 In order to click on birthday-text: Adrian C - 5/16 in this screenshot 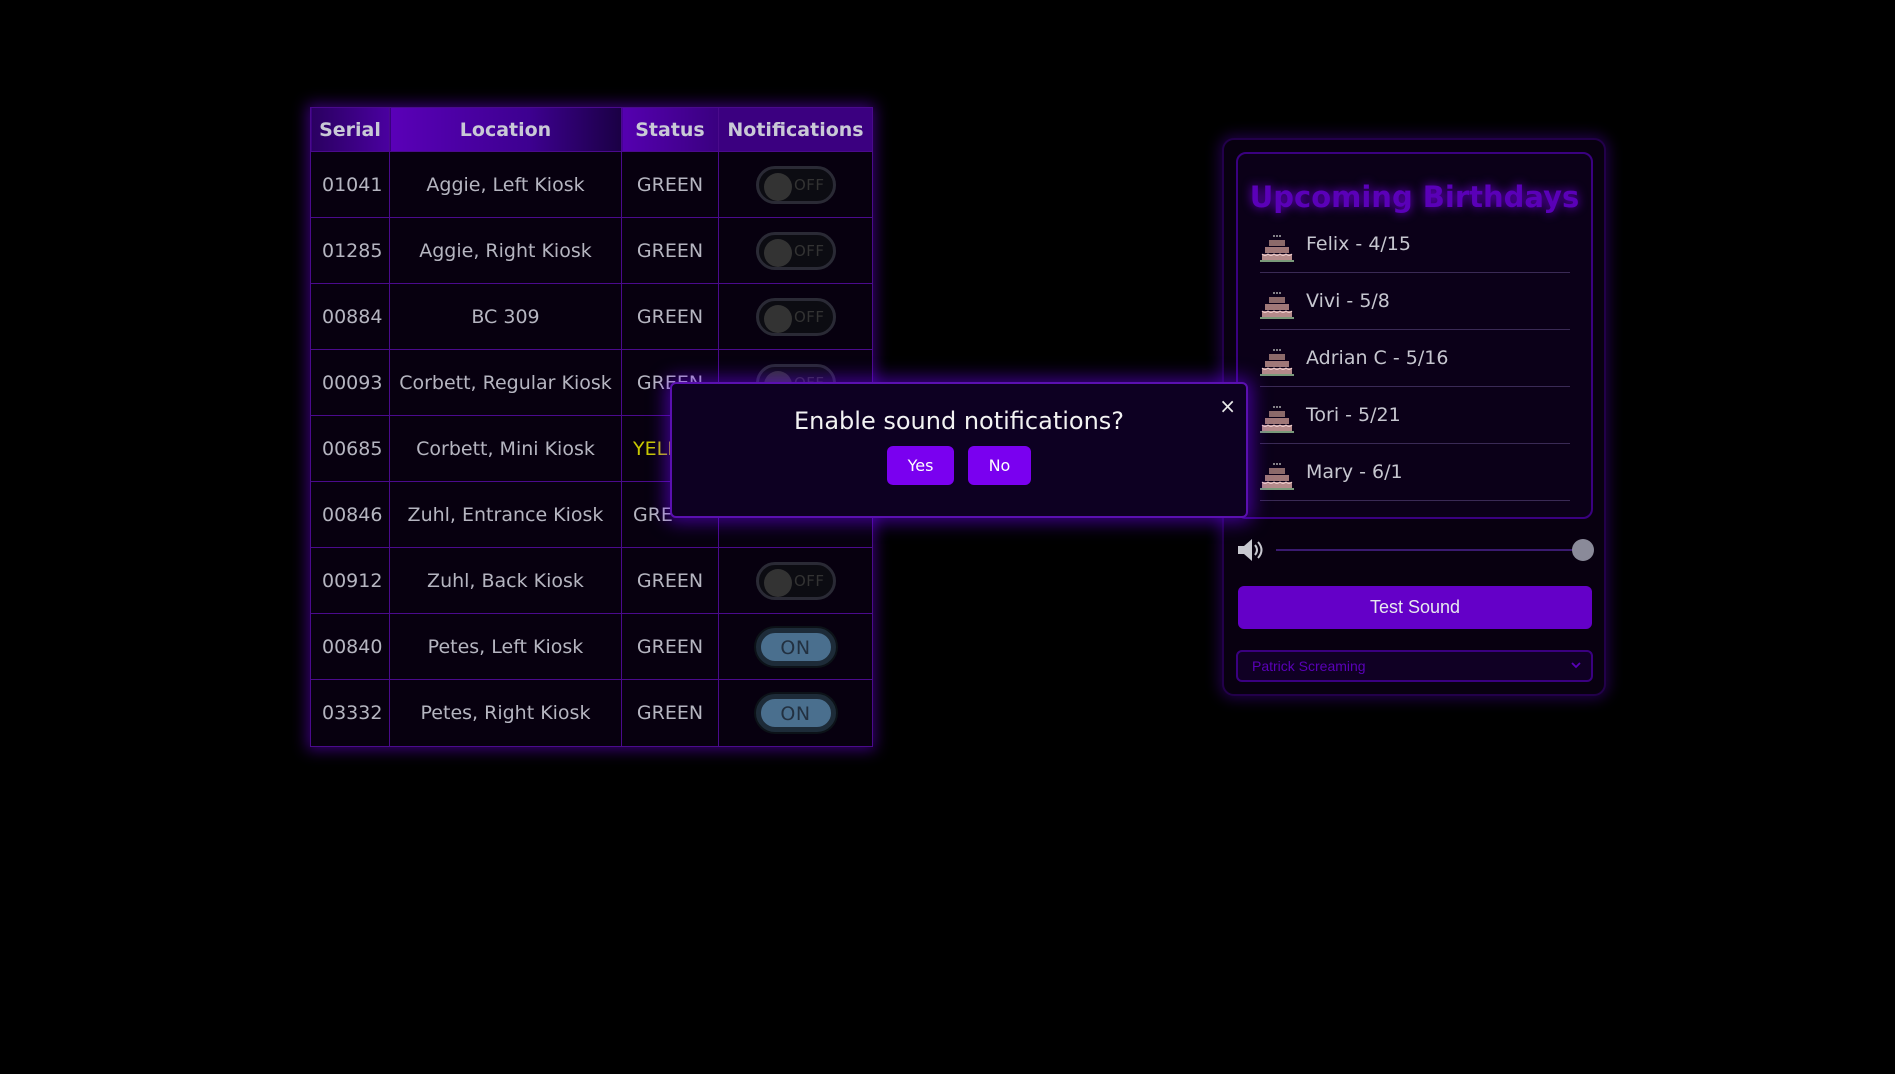, I will do `click(1377, 358)`.